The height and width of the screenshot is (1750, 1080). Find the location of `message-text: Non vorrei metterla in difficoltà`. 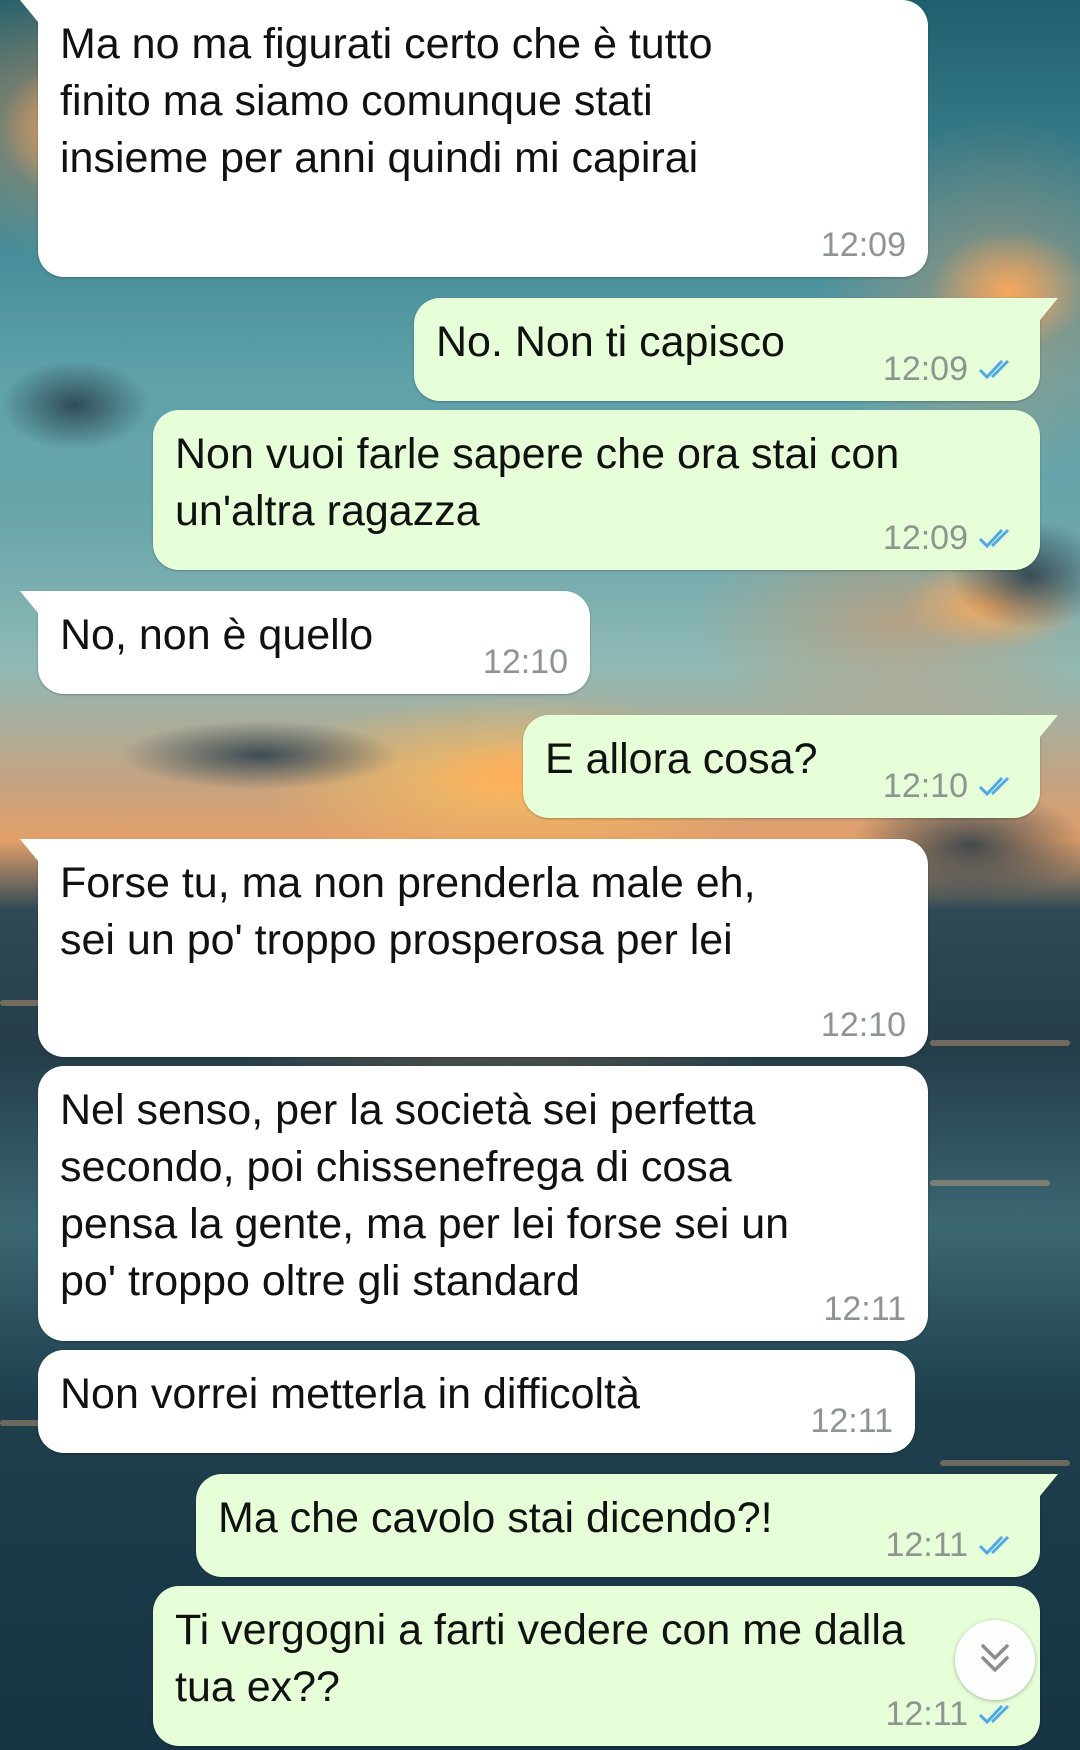

message-text: Non vorrei metterla in difficoltà is located at coordinates (350, 1394).